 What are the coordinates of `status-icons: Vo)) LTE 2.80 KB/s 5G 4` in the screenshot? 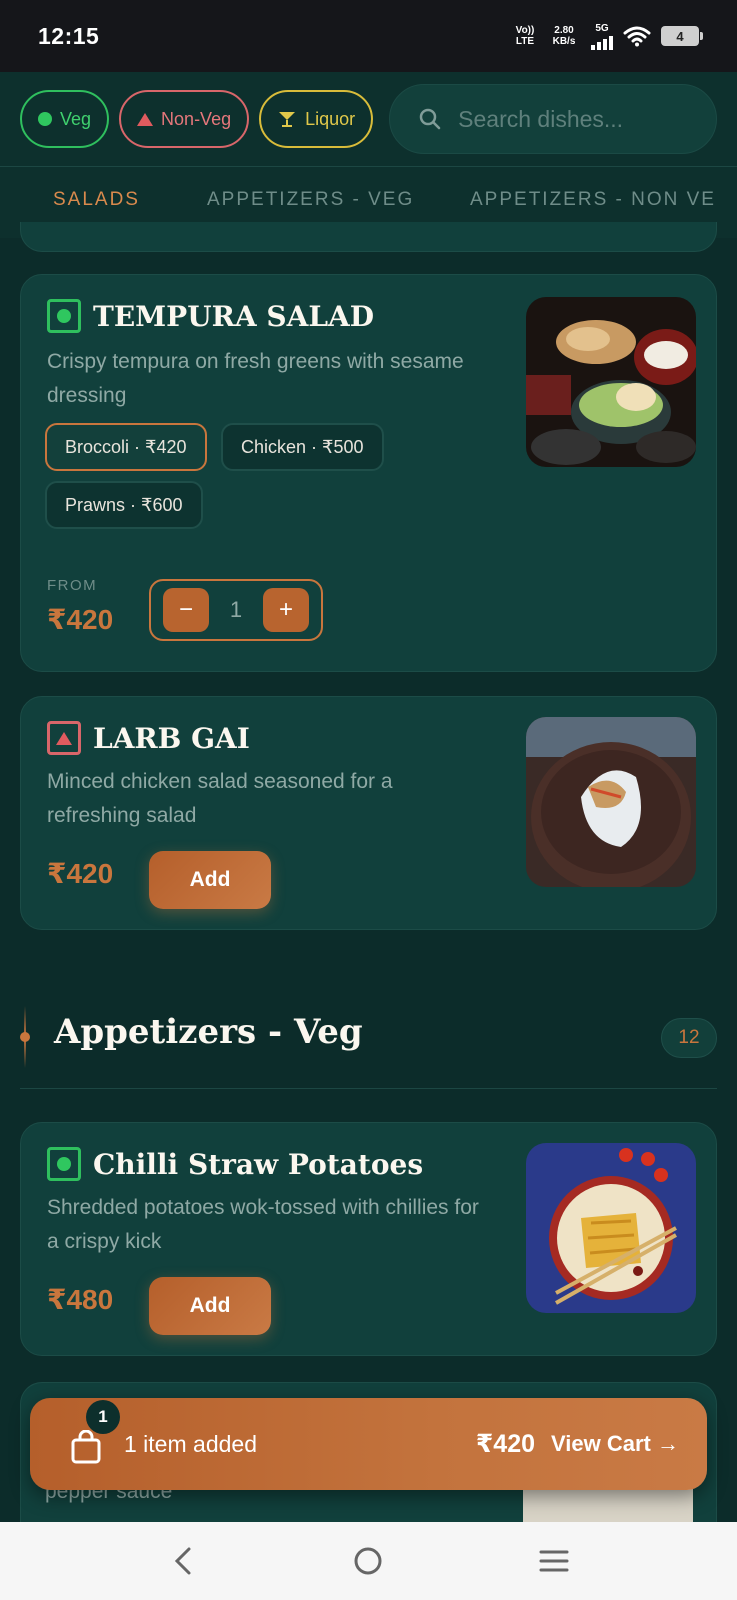 It's located at (608, 36).